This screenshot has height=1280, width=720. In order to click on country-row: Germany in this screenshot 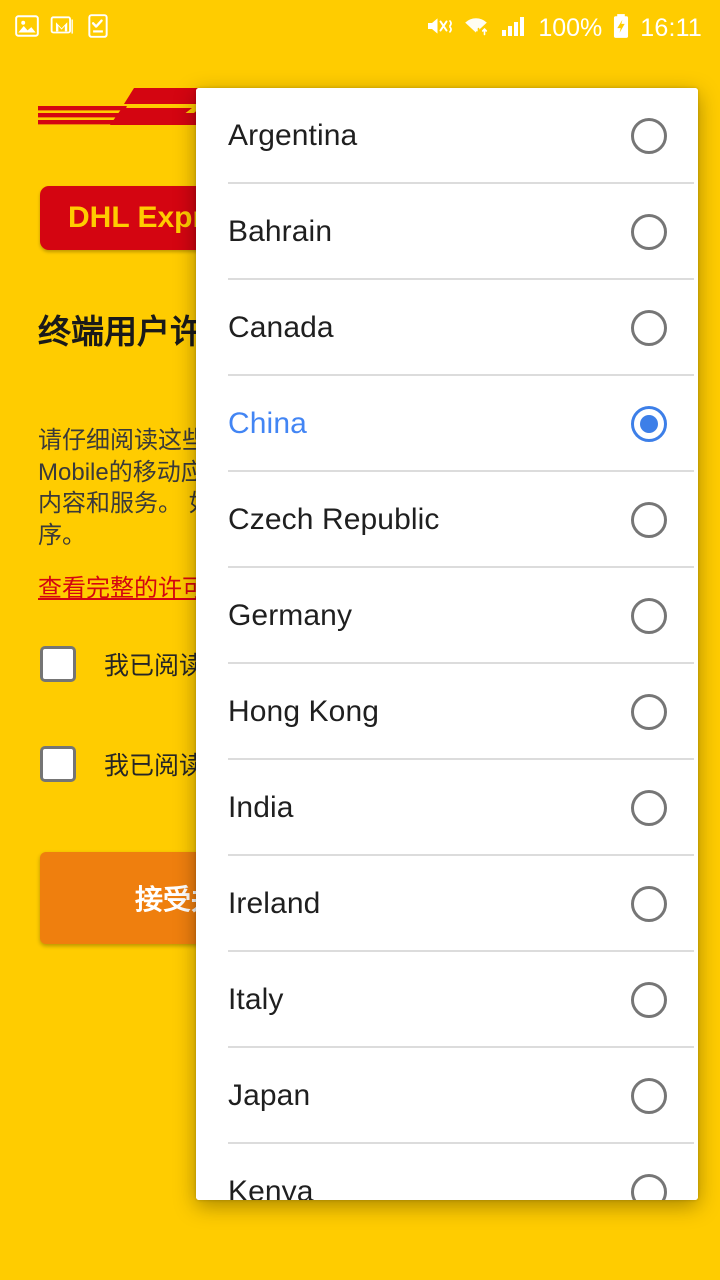, I will do `click(447, 616)`.